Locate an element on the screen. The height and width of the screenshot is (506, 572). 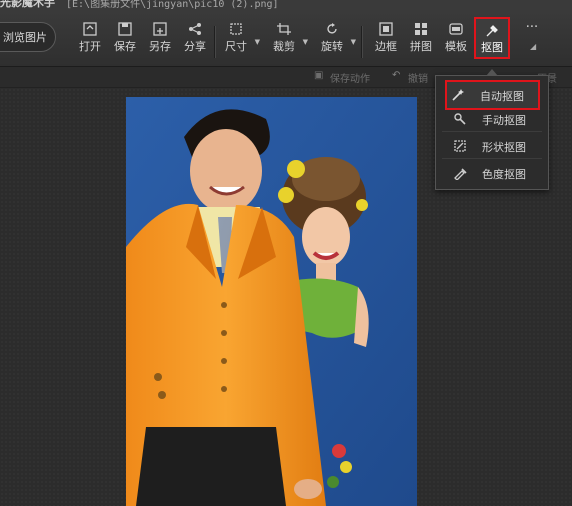
cutout-icon is located at coordinates (492, 31).